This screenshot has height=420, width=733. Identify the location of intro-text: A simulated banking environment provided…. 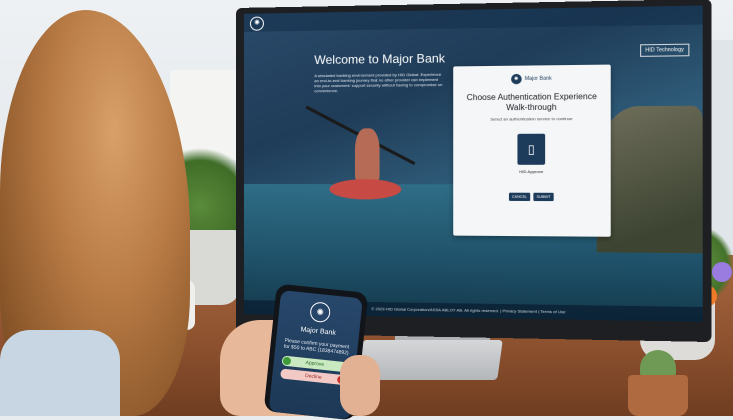
(378, 82).